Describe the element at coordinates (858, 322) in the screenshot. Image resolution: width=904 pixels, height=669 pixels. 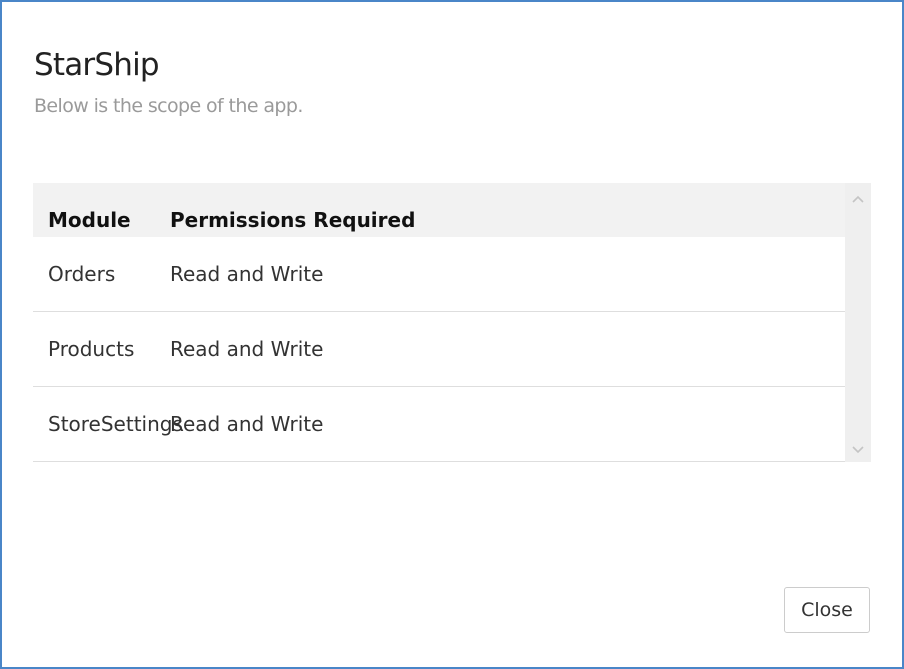
I see `table-scrollbar` at that location.